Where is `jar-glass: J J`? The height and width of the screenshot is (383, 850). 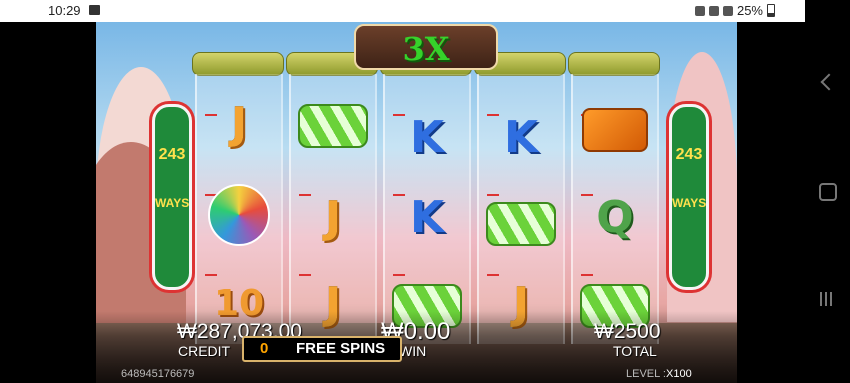 jar-glass: J J is located at coordinates (333, 209).